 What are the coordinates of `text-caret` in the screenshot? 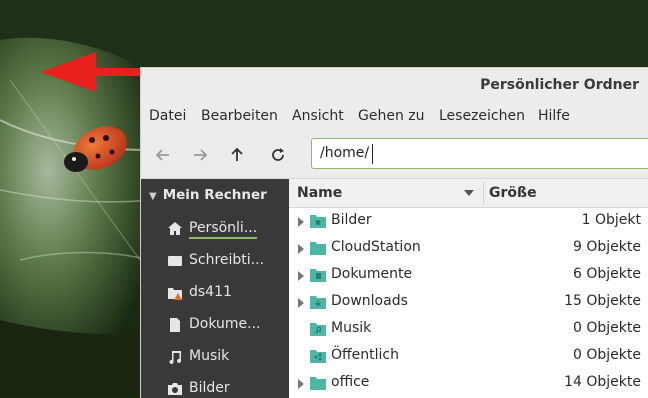 It's located at (372, 154).